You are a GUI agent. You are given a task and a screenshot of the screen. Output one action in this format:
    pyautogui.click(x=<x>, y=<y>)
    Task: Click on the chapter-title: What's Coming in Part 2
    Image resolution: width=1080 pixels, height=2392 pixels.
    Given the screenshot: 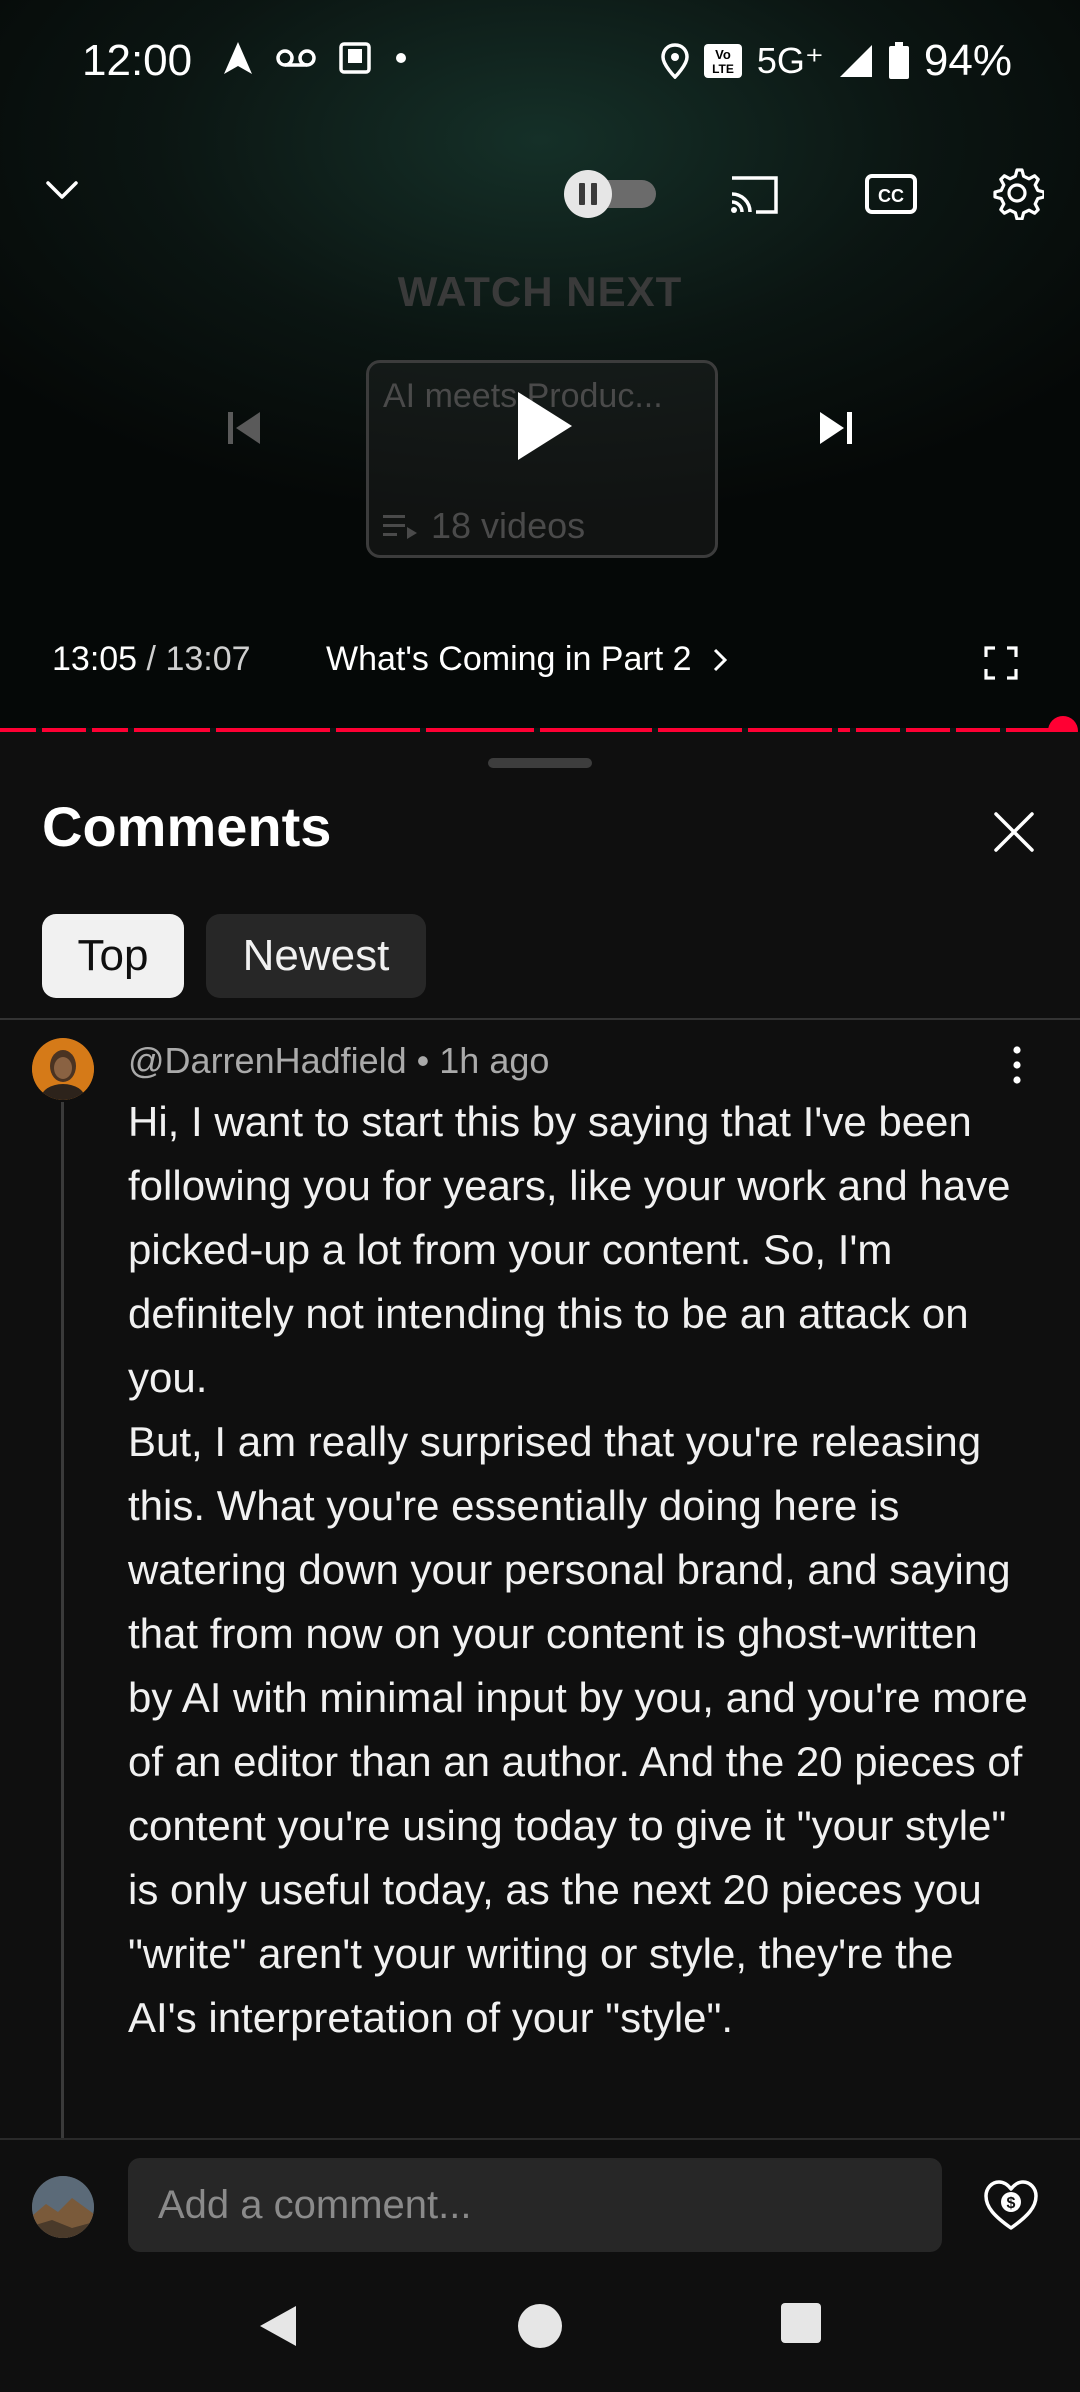 What is the action you would take?
    pyautogui.click(x=509, y=659)
    